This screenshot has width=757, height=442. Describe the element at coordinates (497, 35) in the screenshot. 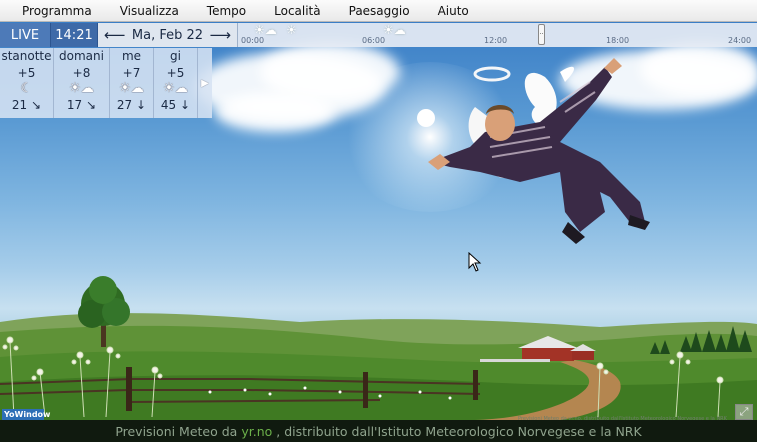

I see `timeline-slider: ☀☁ ☀ ☀☁ 00:00 06:00 12:00 18:00 24:00 ··` at that location.